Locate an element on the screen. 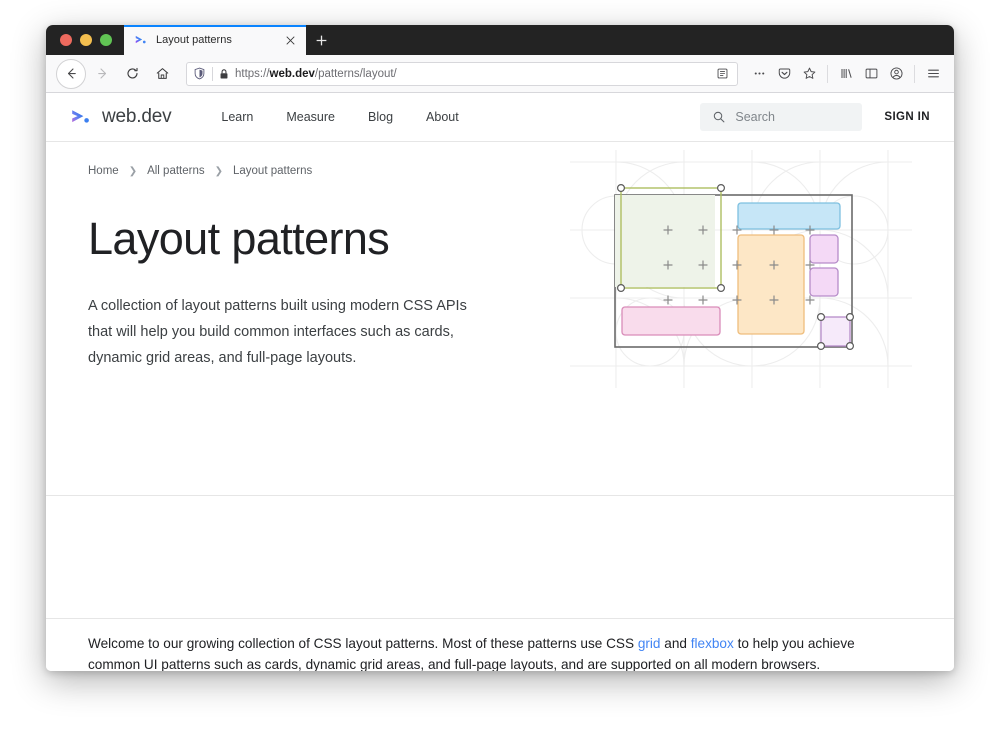  star-icon is located at coordinates (809, 74).